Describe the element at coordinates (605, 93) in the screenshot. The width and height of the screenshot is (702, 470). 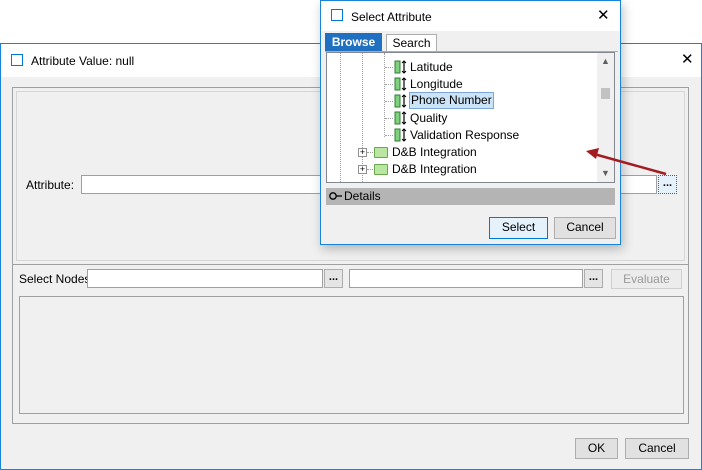
I see `scroll-thumb` at that location.